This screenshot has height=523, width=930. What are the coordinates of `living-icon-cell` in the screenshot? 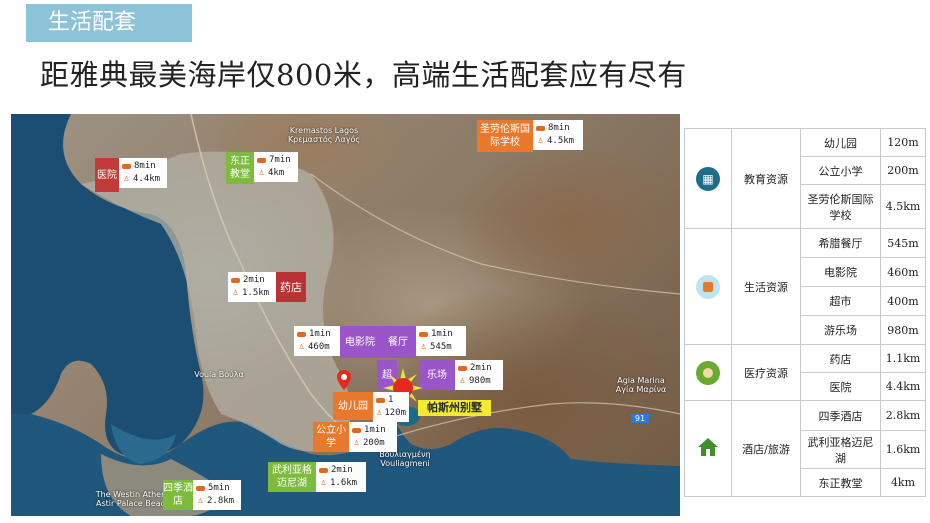 It's located at (708, 286).